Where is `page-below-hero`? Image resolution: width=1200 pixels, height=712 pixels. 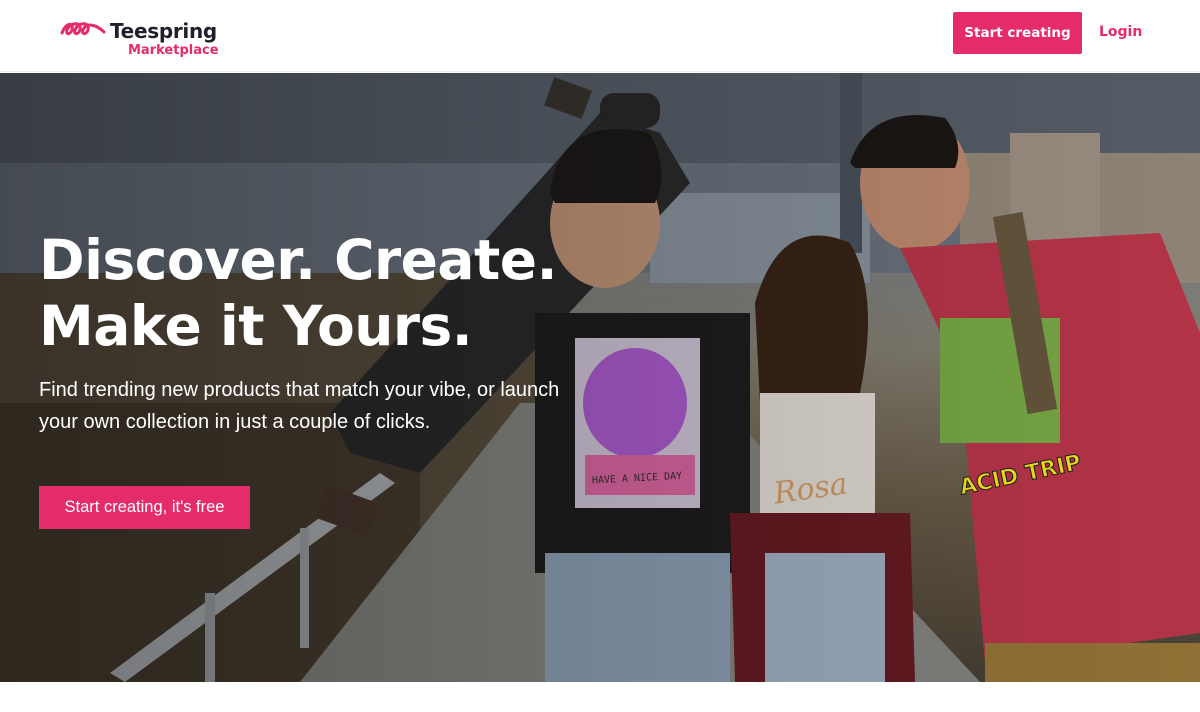
page-below-hero is located at coordinates (600, 697).